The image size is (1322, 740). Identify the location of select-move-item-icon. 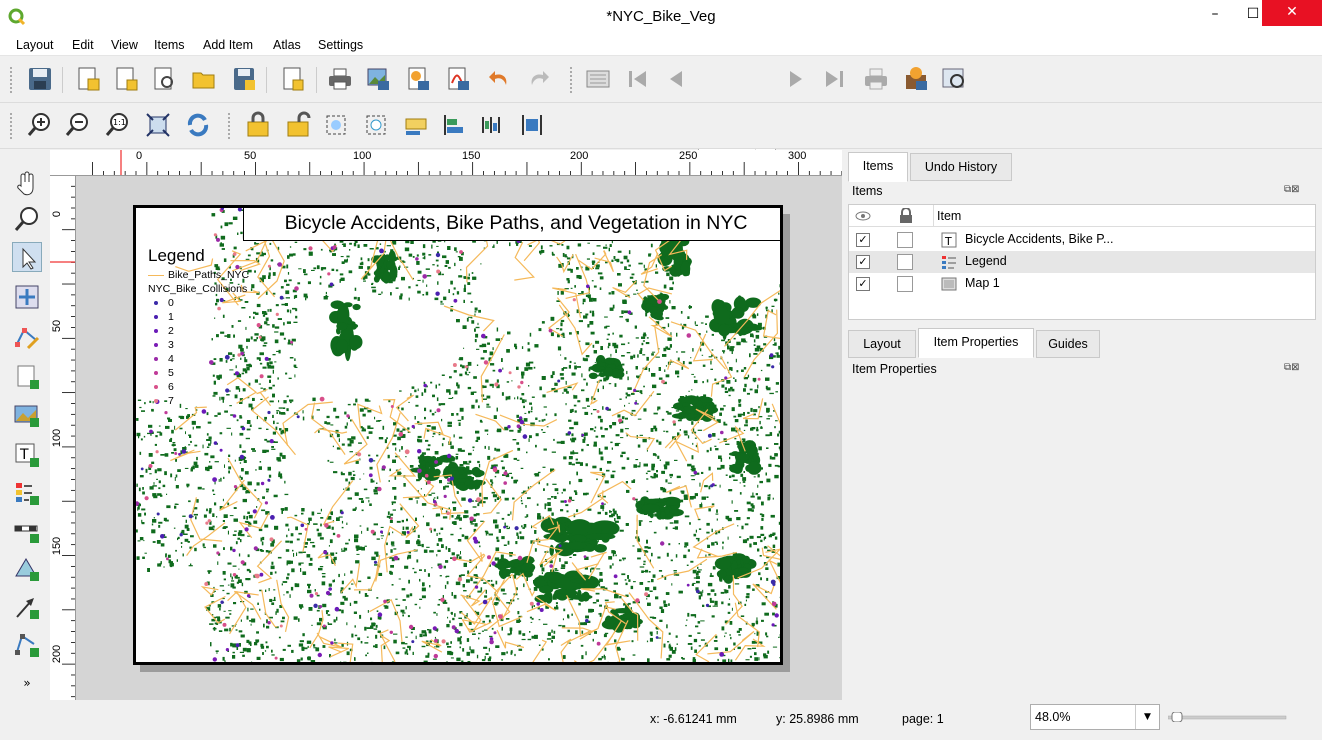
(27, 257).